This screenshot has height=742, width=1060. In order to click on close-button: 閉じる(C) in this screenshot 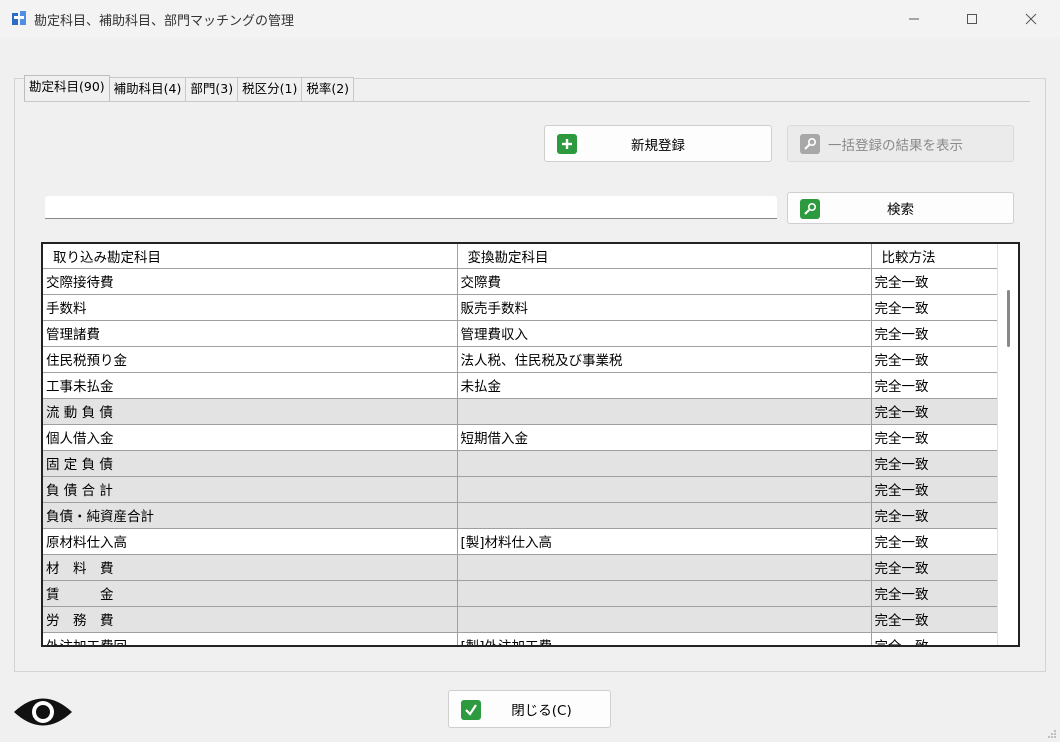, I will do `click(529, 709)`.